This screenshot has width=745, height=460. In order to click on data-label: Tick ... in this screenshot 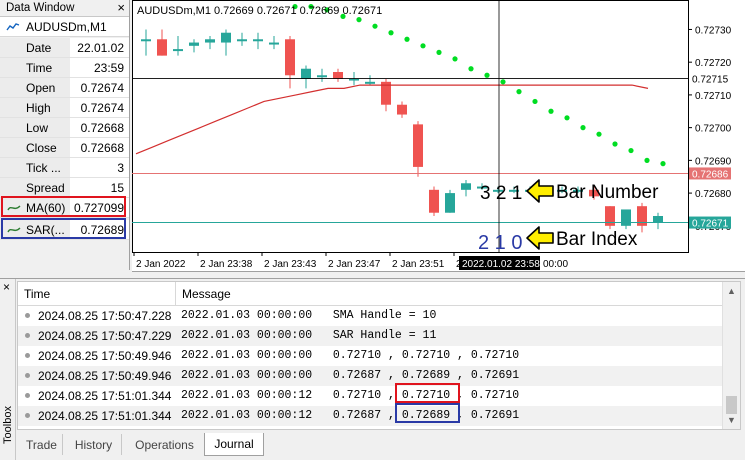, I will do `click(43, 168)`.